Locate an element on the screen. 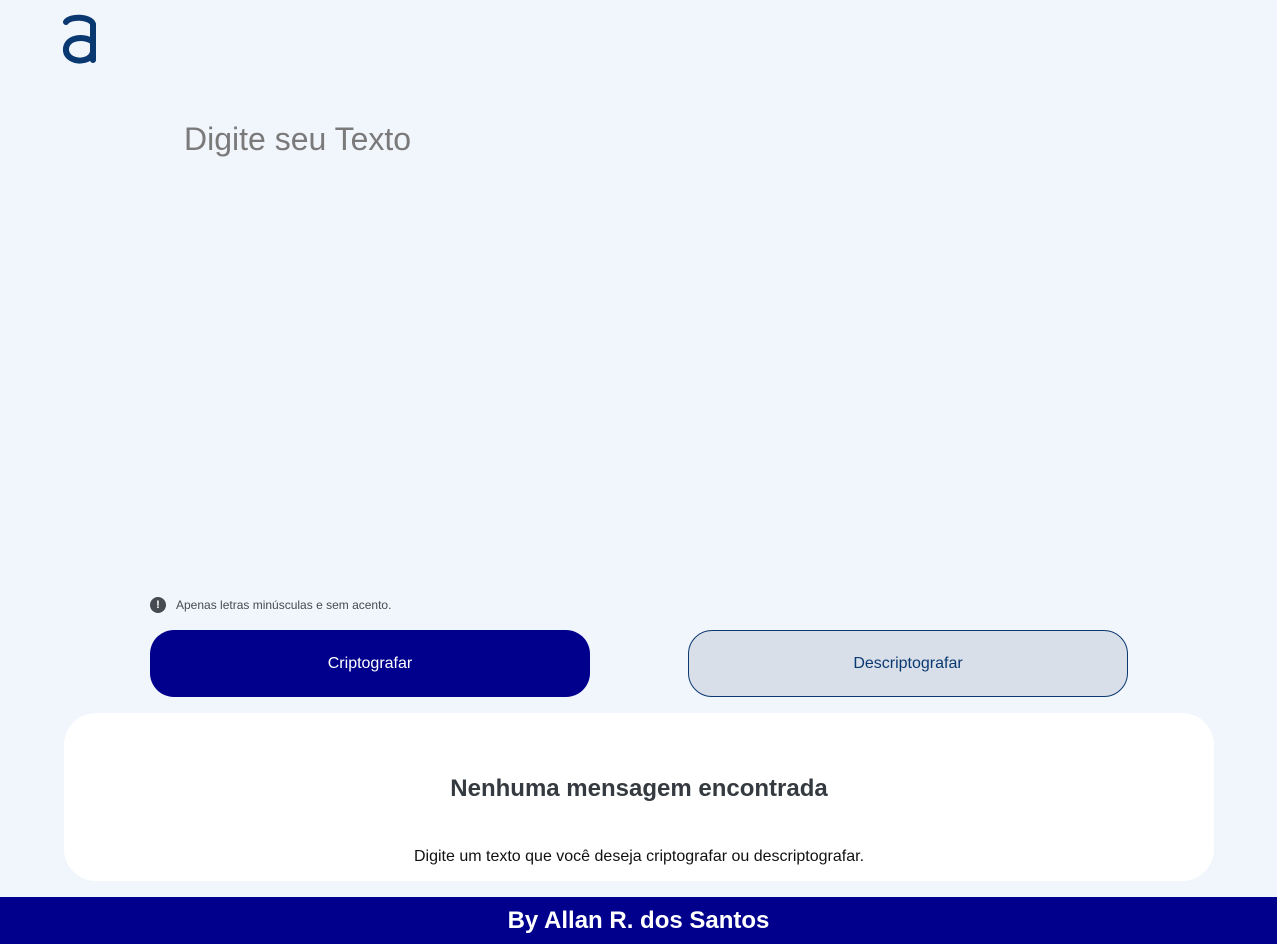 Image resolution: width=1277 pixels, height=944 pixels. decrypt-button: Descriptografar is located at coordinates (908, 663).